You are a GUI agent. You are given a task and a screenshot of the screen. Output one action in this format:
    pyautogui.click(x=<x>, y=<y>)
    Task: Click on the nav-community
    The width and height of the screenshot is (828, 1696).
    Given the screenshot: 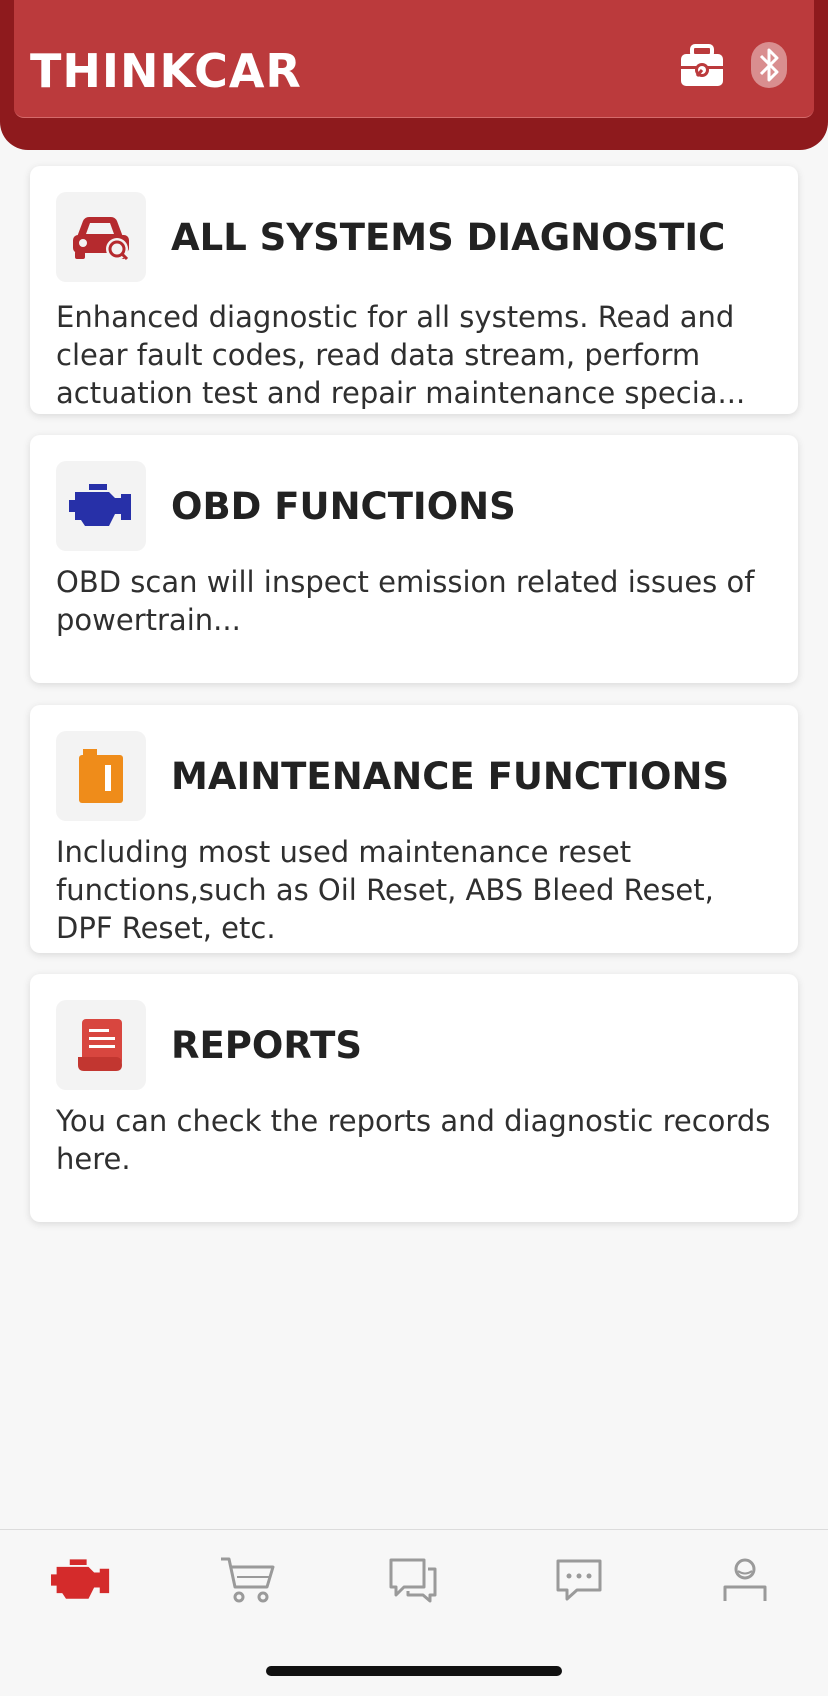 What is the action you would take?
    pyautogui.click(x=413, y=1580)
    